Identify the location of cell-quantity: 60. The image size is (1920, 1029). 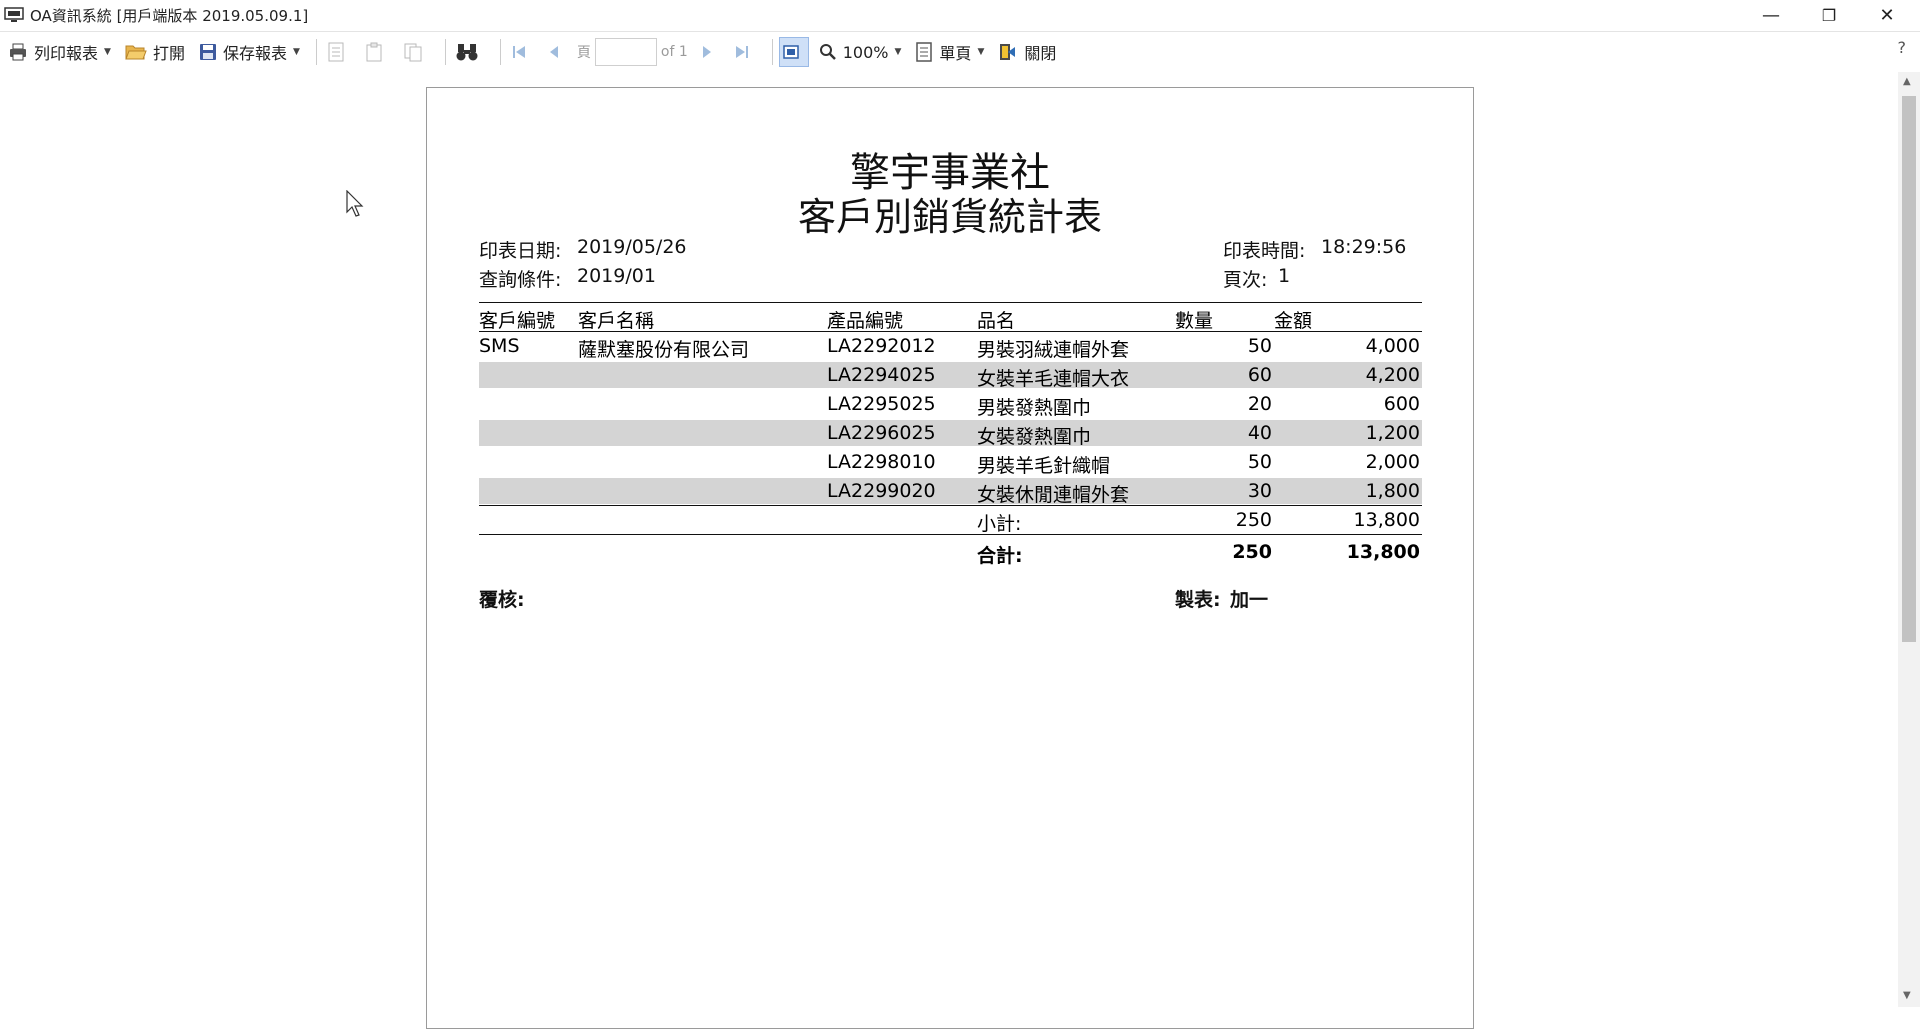
(1259, 375).